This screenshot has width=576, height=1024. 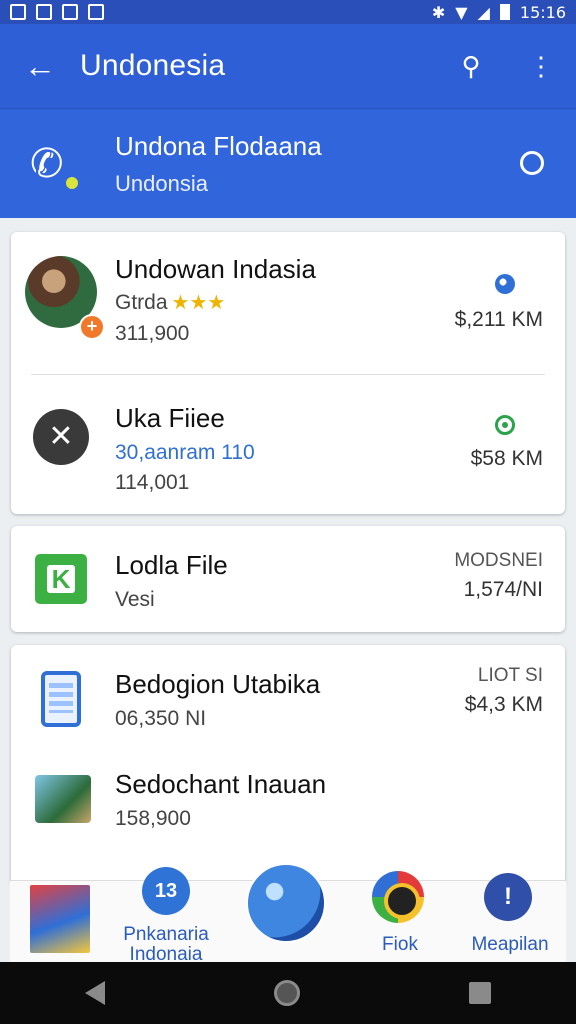 What do you see at coordinates (542, 12) in the screenshot?
I see `status-time: 15:16` at bounding box center [542, 12].